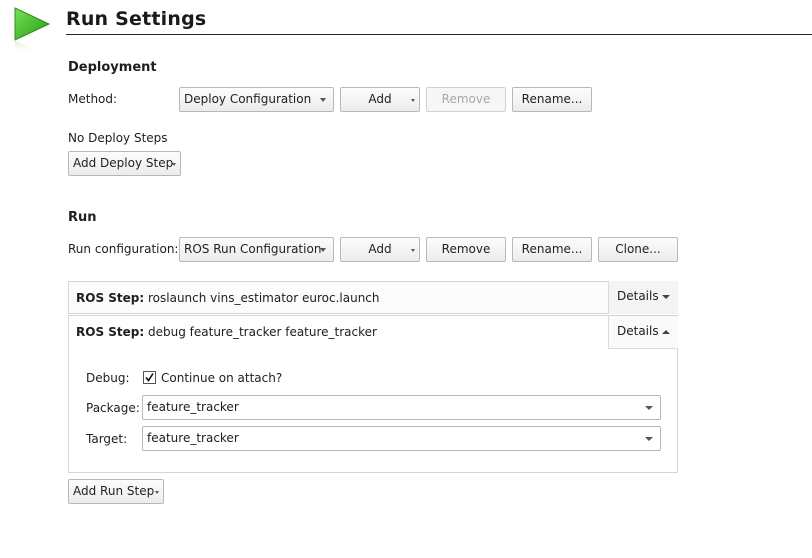 This screenshot has height=558, width=812. What do you see at coordinates (248, 99) in the screenshot?
I see `deploy-method-value: Deploy Configuration` at bounding box center [248, 99].